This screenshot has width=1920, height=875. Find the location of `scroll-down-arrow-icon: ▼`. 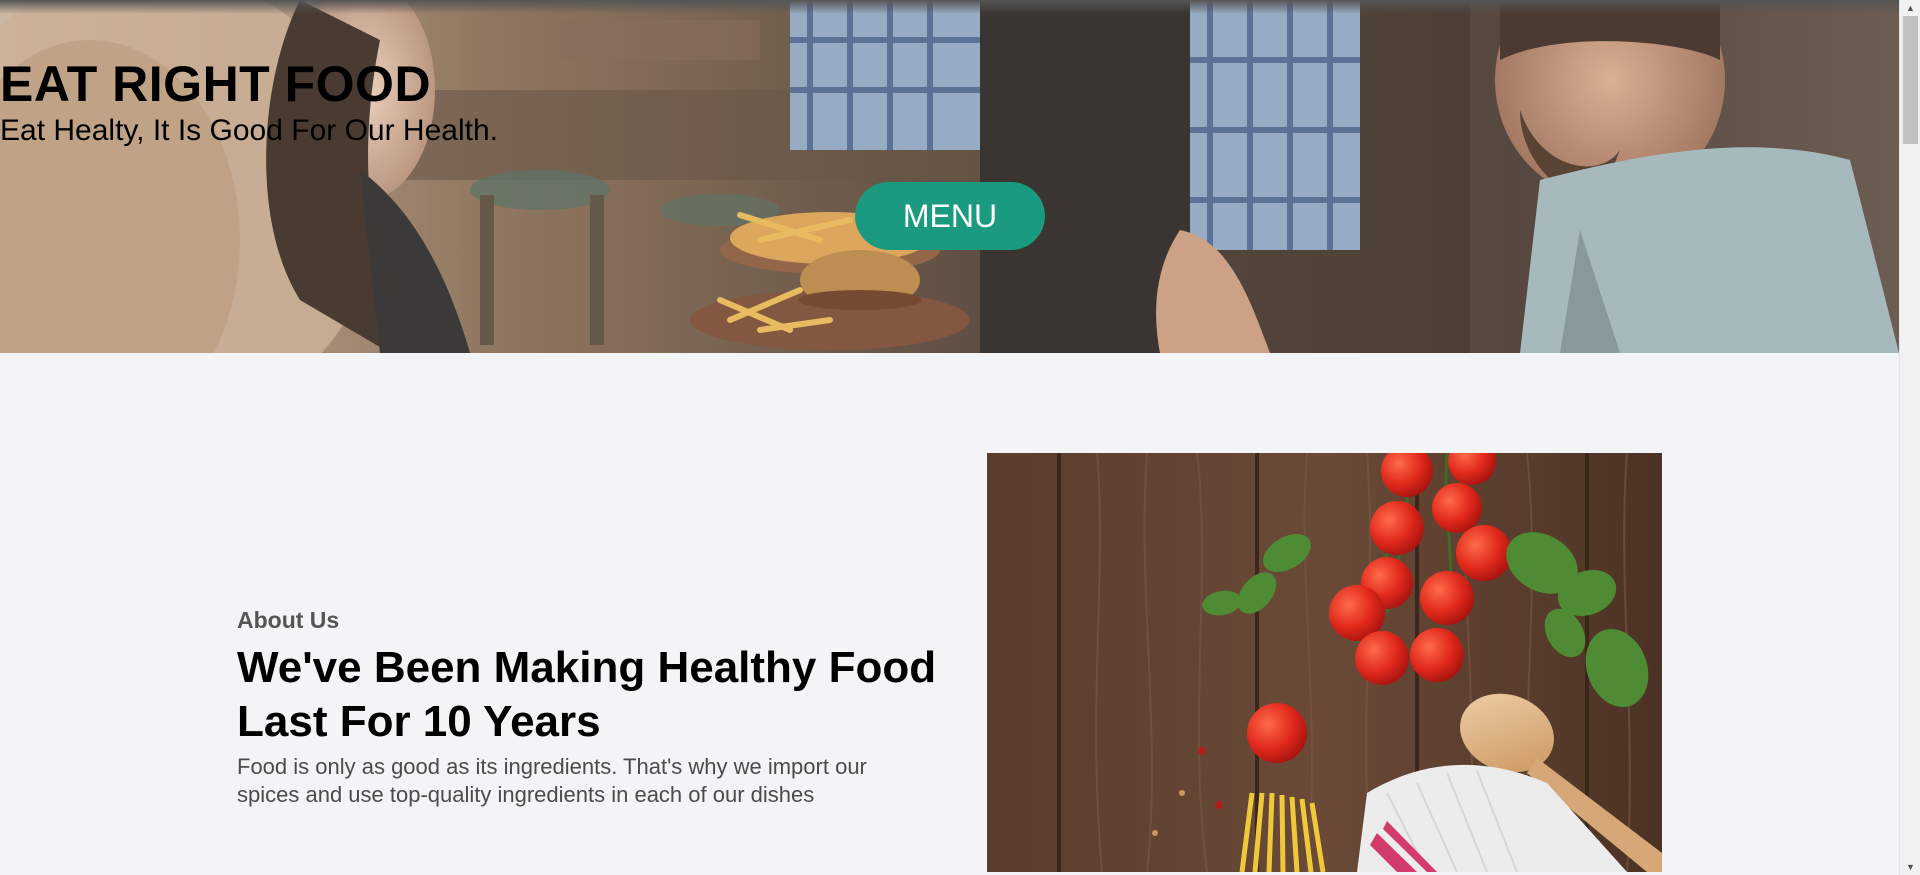

scroll-down-arrow-icon: ▼ is located at coordinates (1910, 867).